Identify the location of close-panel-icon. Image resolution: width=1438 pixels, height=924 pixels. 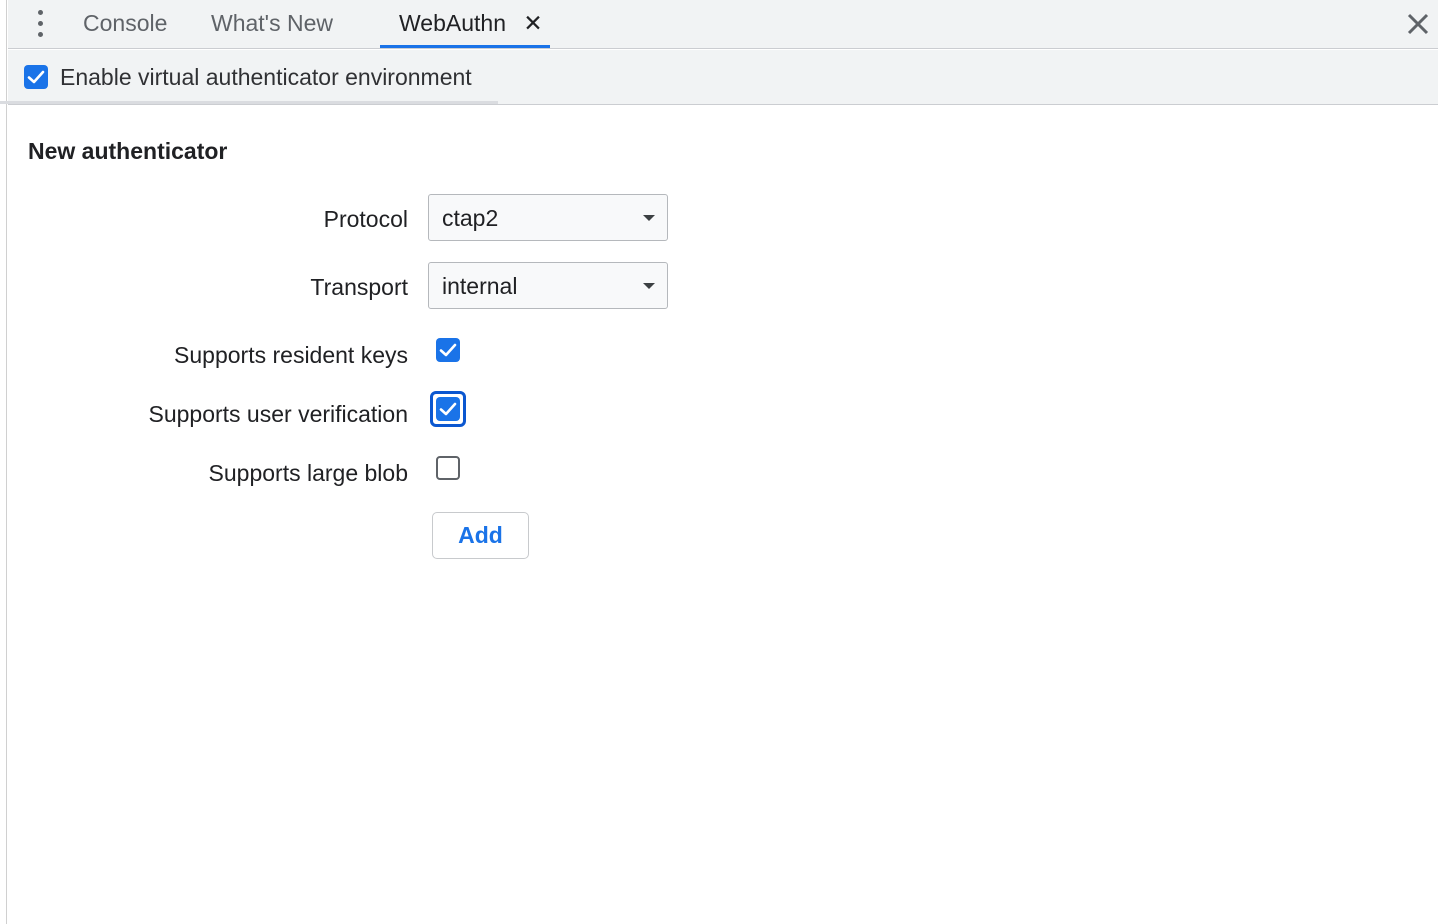
(1418, 24).